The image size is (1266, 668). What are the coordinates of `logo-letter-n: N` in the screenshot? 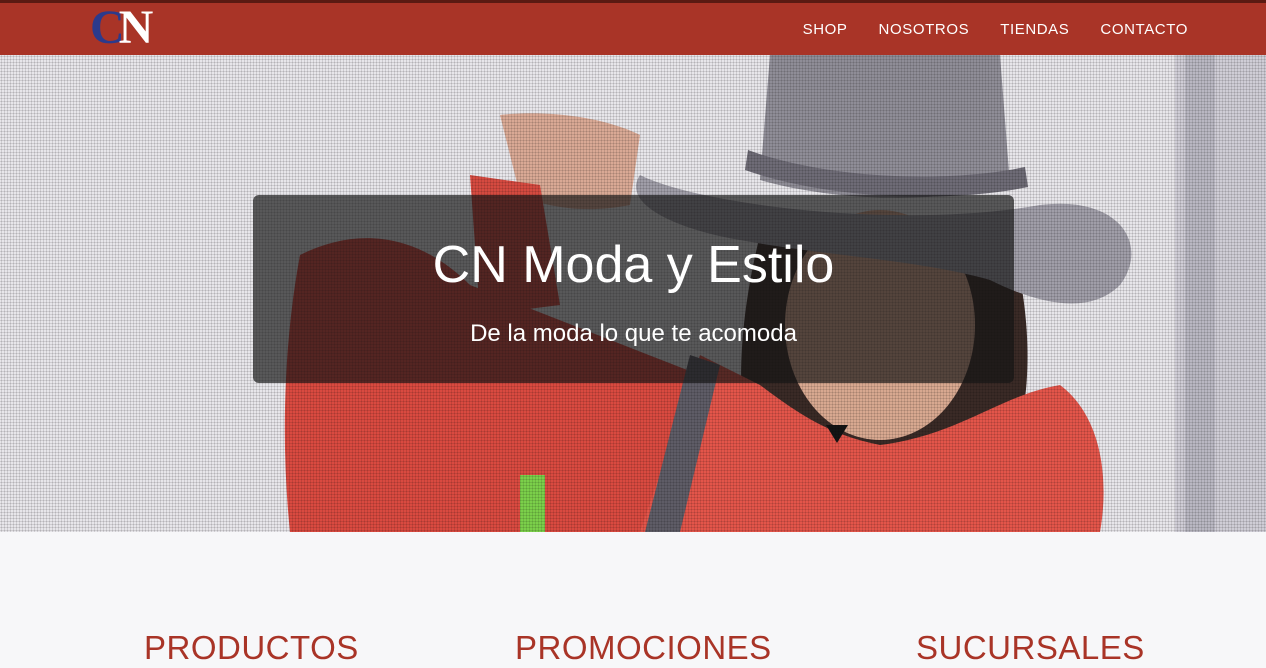 It's located at (136, 27).